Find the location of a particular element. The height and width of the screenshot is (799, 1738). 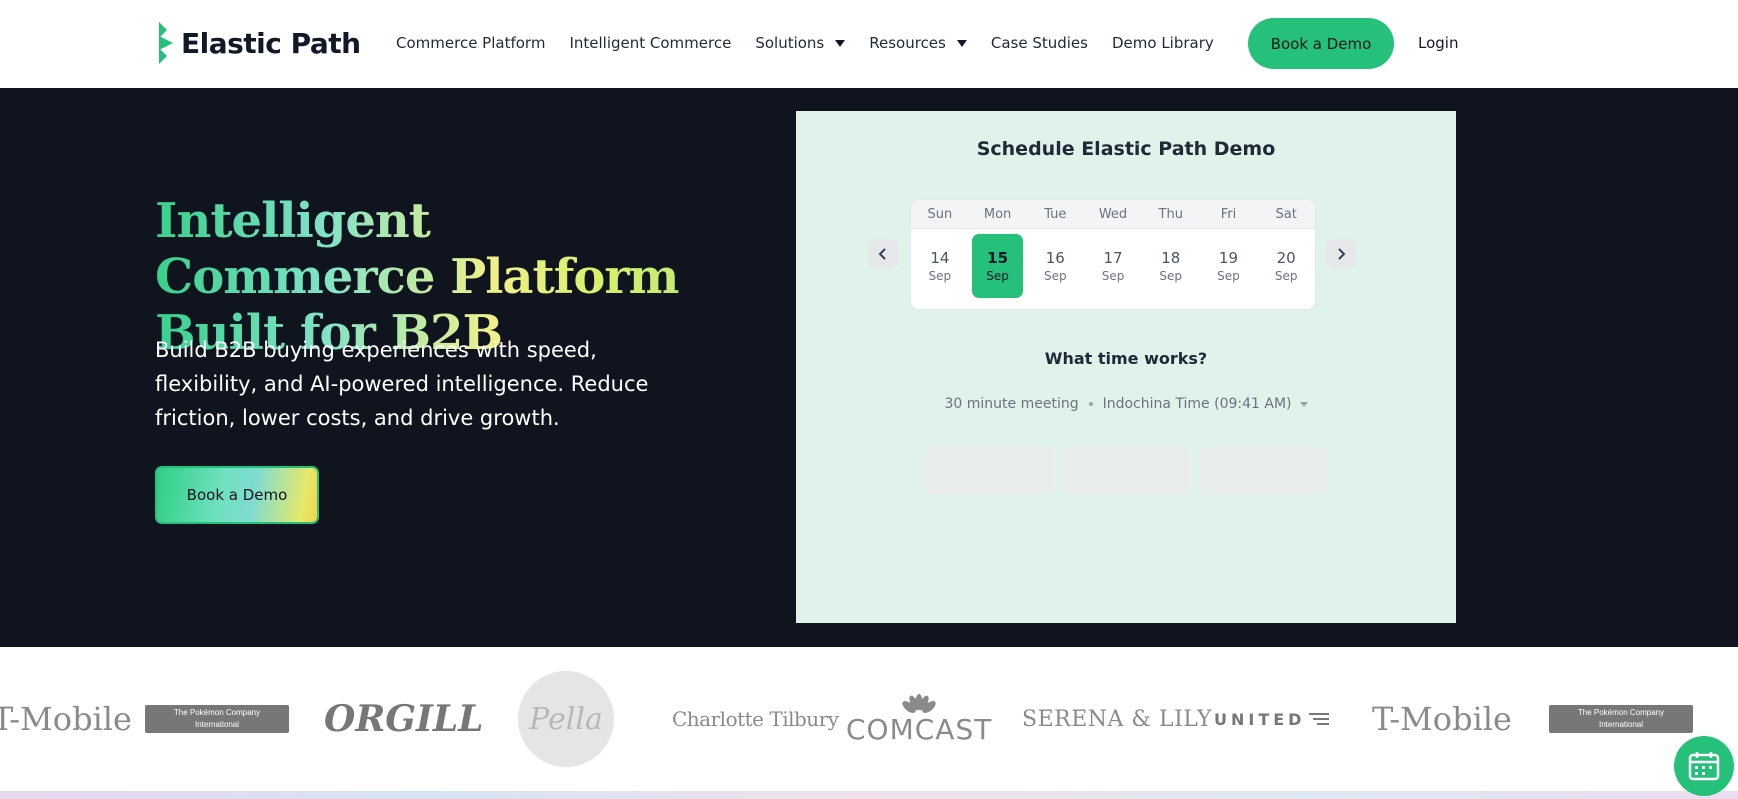

nav-label: Case Studies is located at coordinates (1039, 43).